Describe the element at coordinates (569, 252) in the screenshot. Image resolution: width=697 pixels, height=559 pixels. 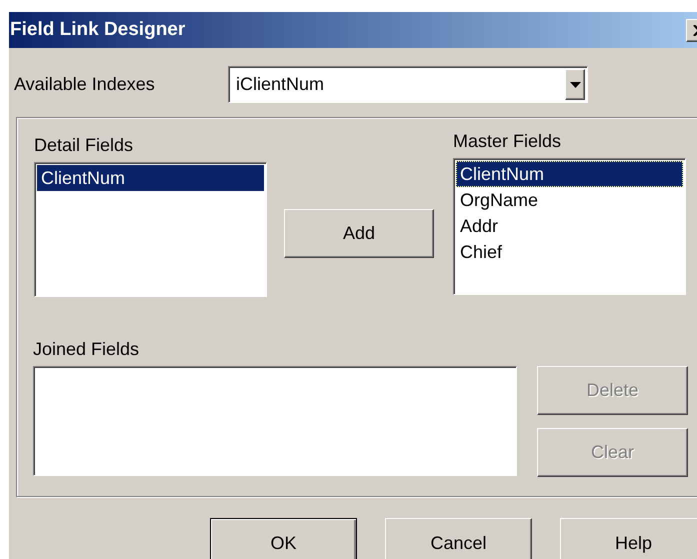
I see `list-item: Chief` at that location.